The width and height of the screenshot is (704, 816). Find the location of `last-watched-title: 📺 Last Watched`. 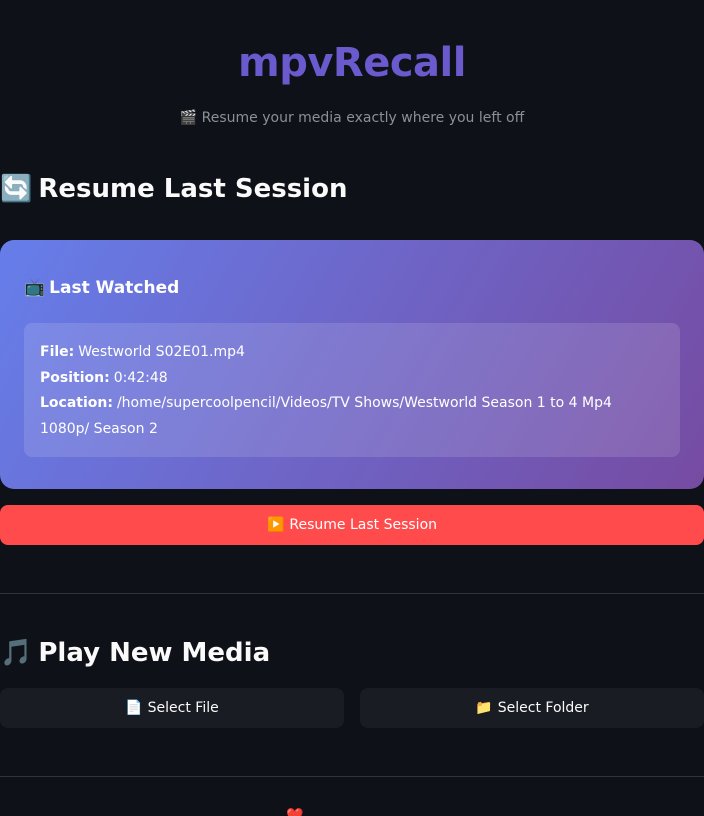

last-watched-title: 📺 Last Watched is located at coordinates (101, 288).